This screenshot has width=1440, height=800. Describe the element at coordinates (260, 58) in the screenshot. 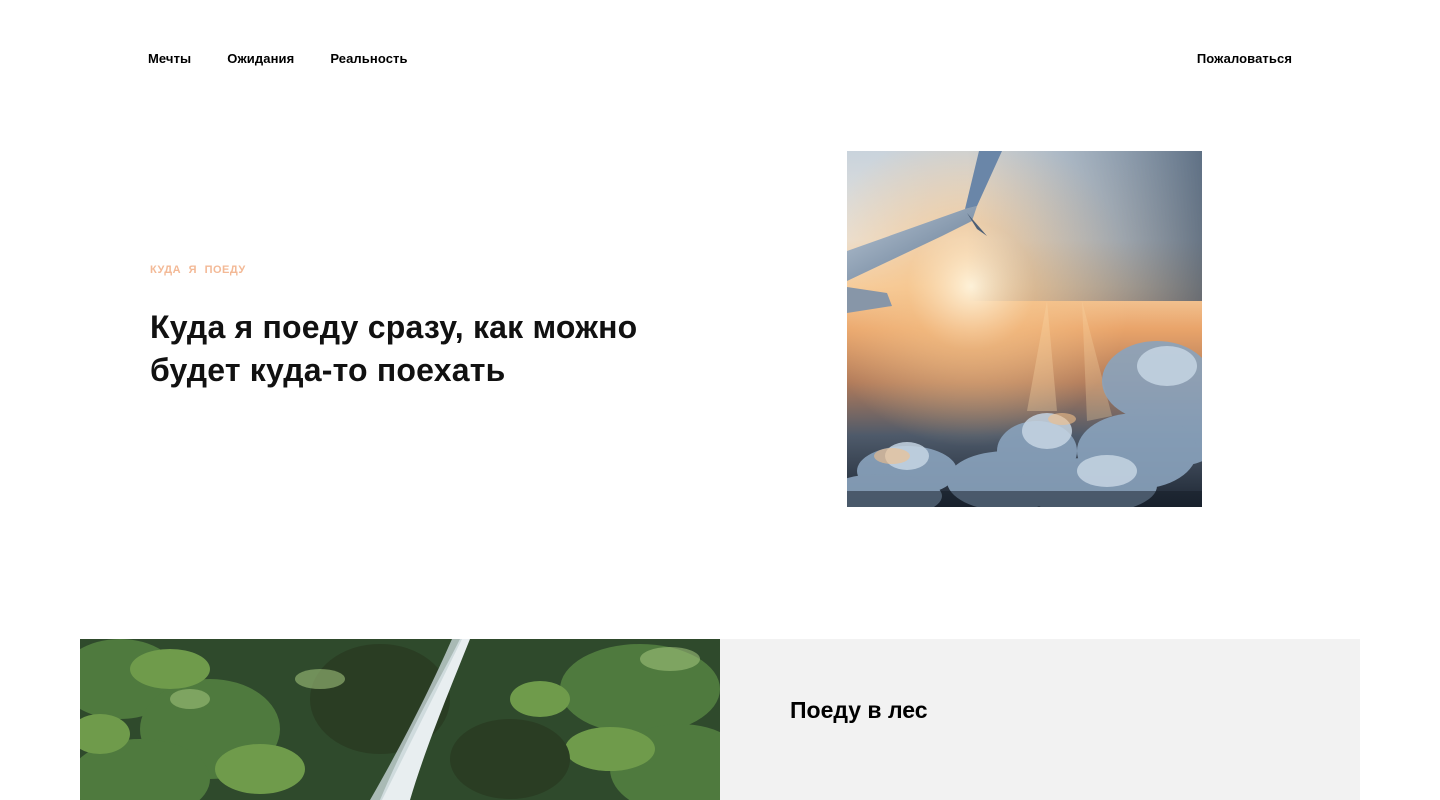

I see `nav-item-expectations: Ожидания` at that location.